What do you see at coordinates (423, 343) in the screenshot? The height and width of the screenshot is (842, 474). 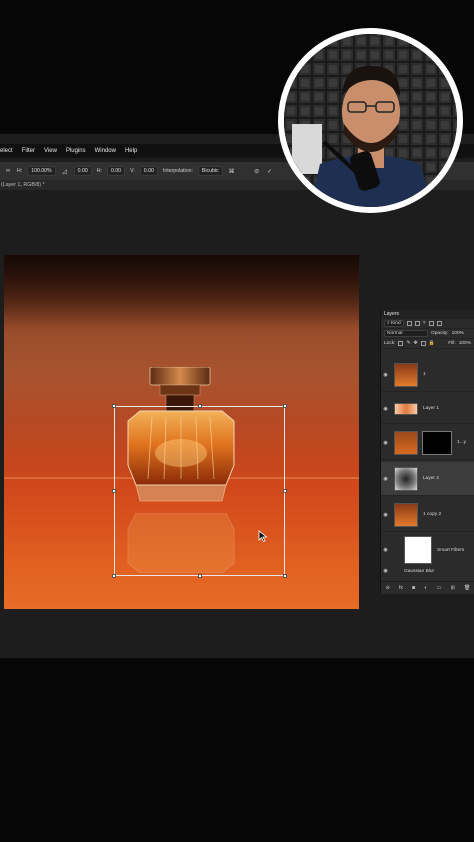 I see `lock-artboard-icon` at bounding box center [423, 343].